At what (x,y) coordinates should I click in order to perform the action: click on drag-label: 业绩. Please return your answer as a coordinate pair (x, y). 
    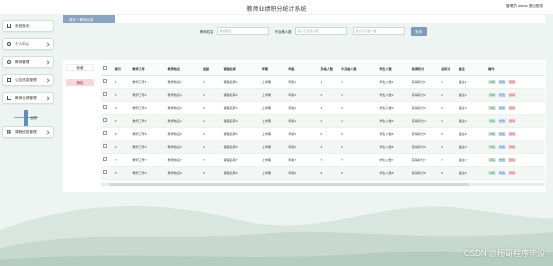
    Looking at the image, I should click on (33, 118).